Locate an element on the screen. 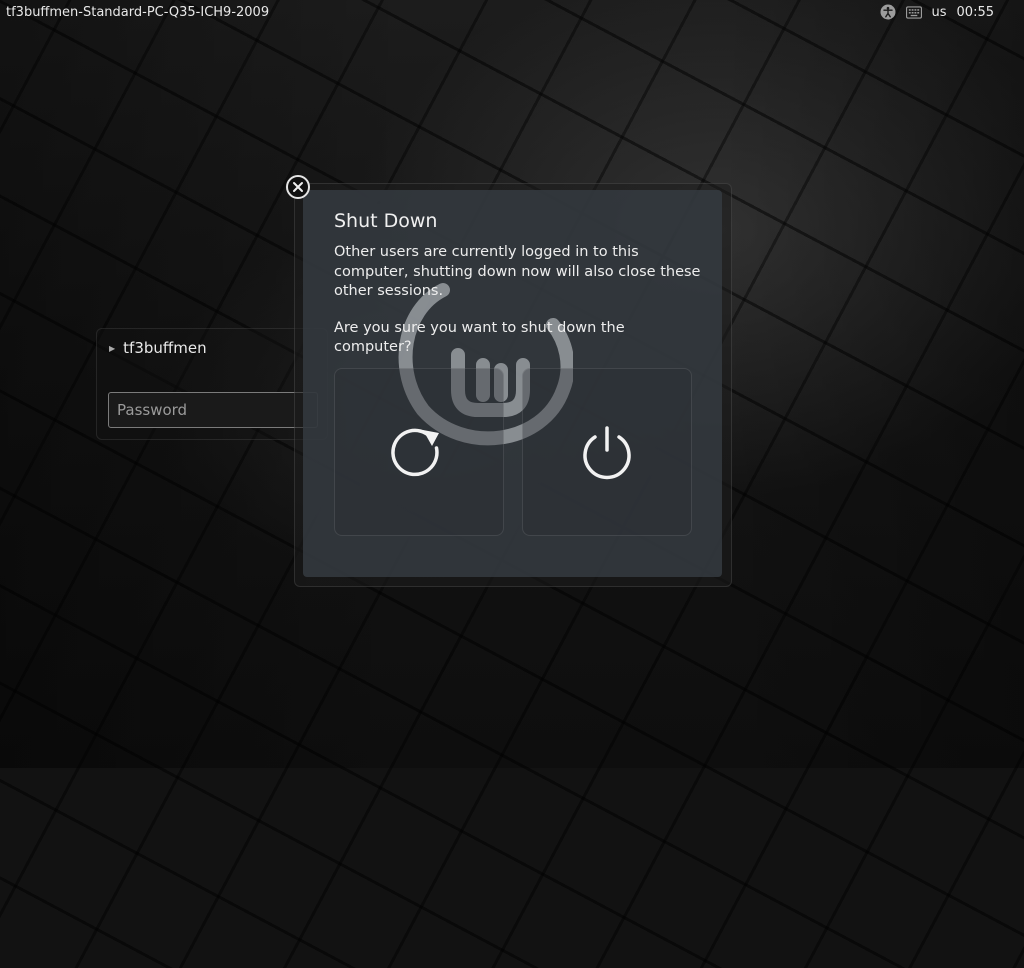  expand-arrow-icon: ▶ is located at coordinates (112, 348).